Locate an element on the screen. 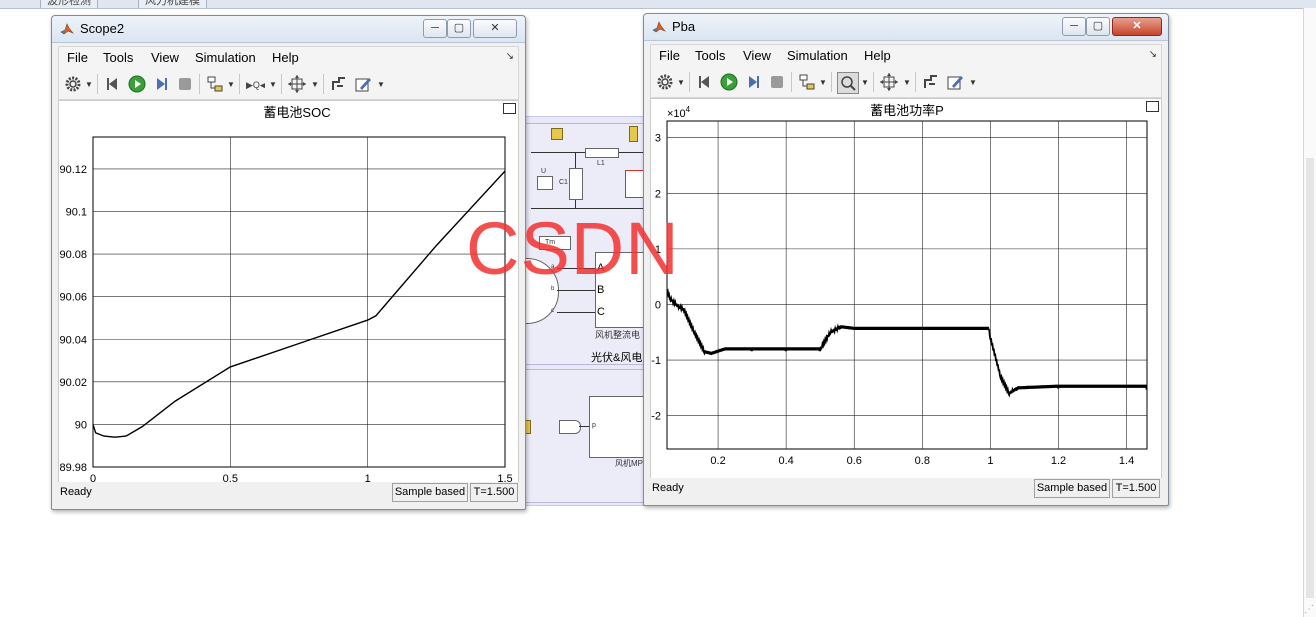 This screenshot has height=617, width=1316. y-tick-label: 90.1 is located at coordinates (76, 213).